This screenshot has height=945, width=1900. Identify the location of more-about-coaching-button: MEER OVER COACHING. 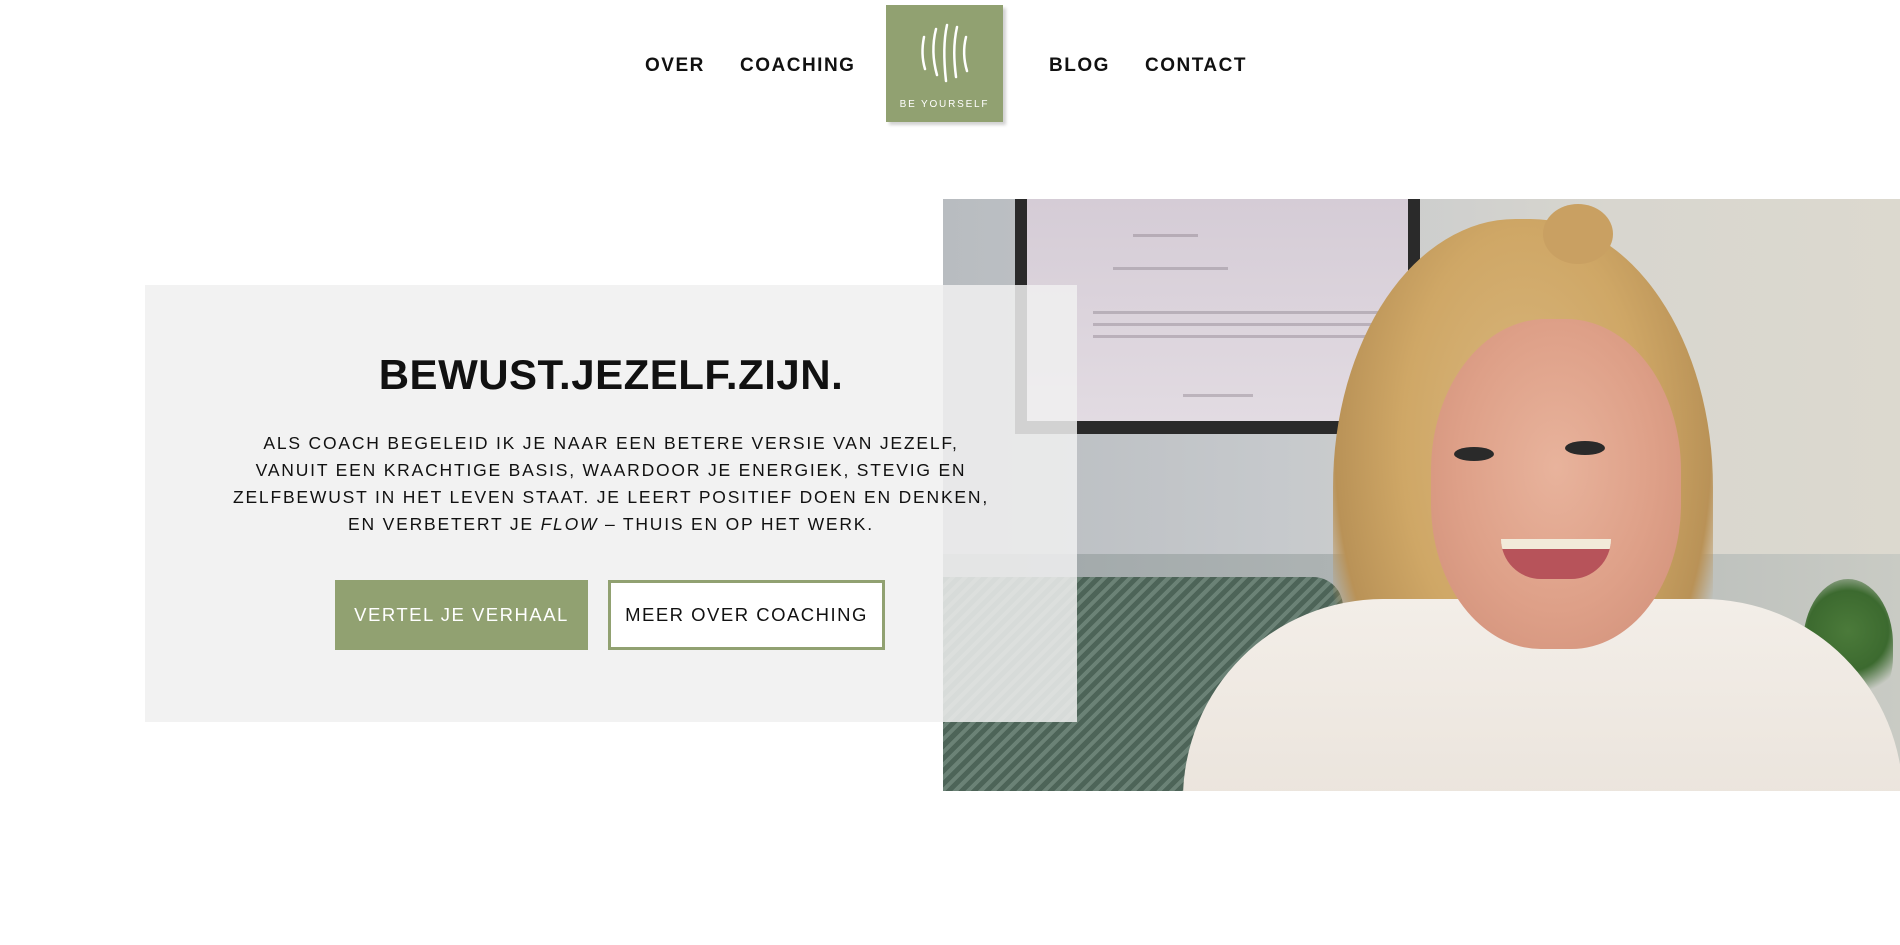
(746, 615).